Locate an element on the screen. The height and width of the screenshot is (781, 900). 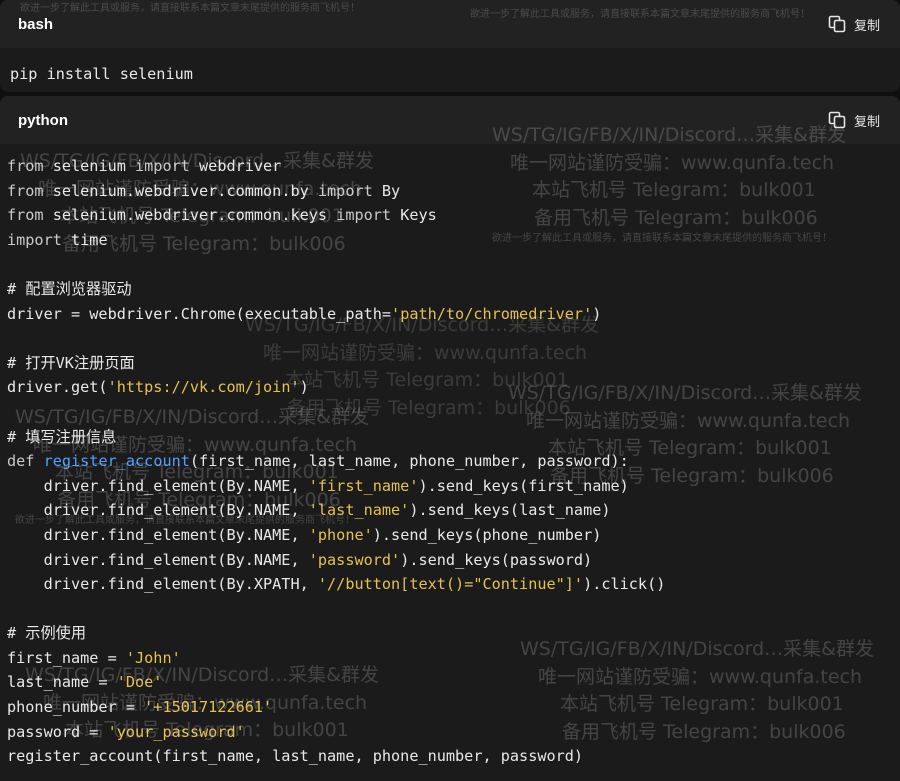
bash-language-label: bash is located at coordinates (36, 24).